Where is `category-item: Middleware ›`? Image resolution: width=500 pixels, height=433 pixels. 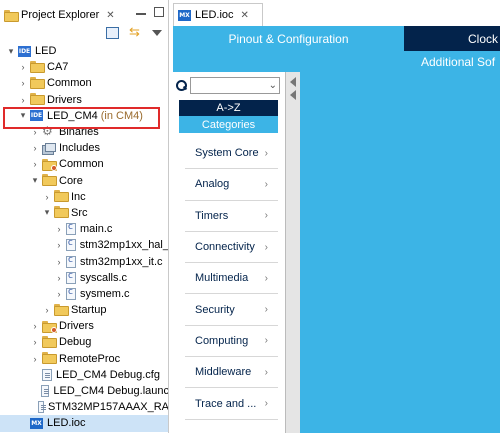 category-item: Middleware › is located at coordinates (231, 373).